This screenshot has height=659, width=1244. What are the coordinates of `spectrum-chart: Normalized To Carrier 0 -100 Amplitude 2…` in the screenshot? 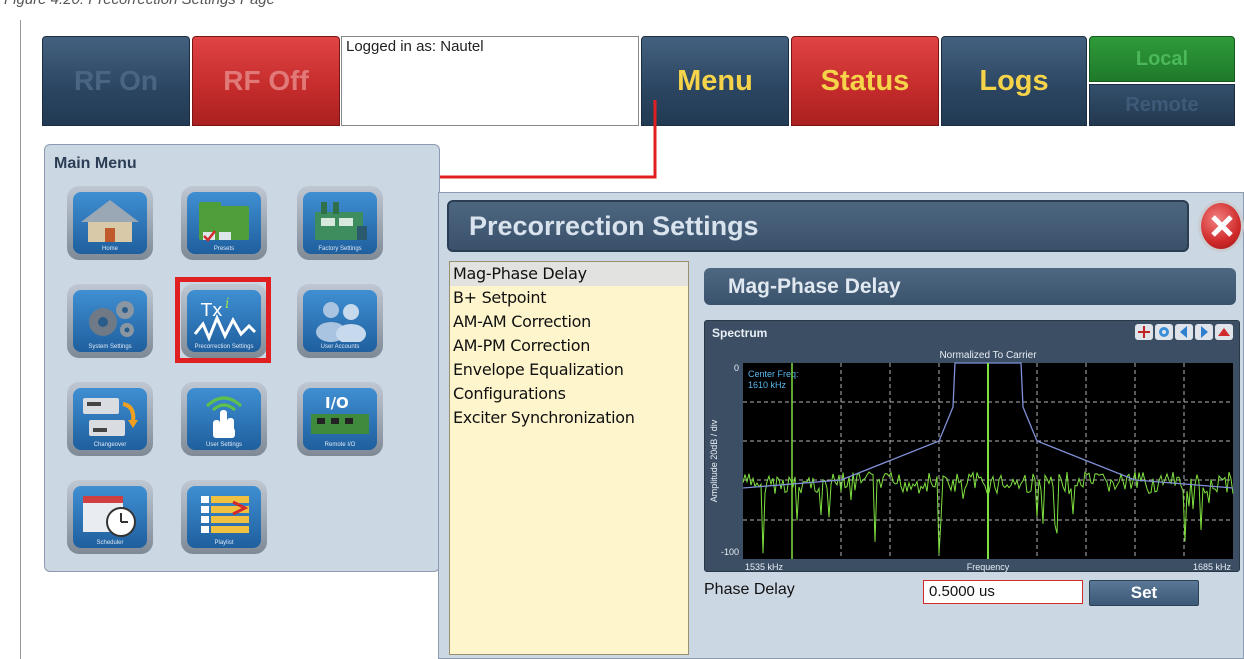 It's located at (971, 461).